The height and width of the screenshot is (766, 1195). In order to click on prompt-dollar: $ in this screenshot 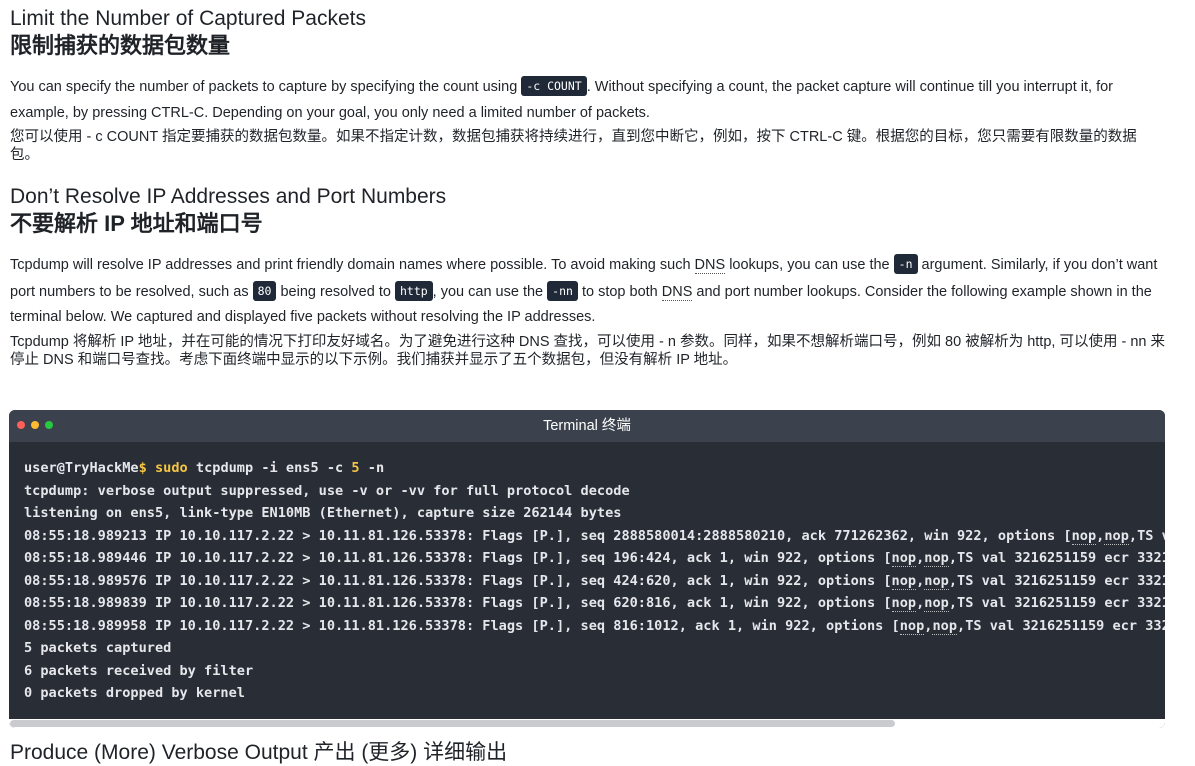, I will do `click(142, 468)`.